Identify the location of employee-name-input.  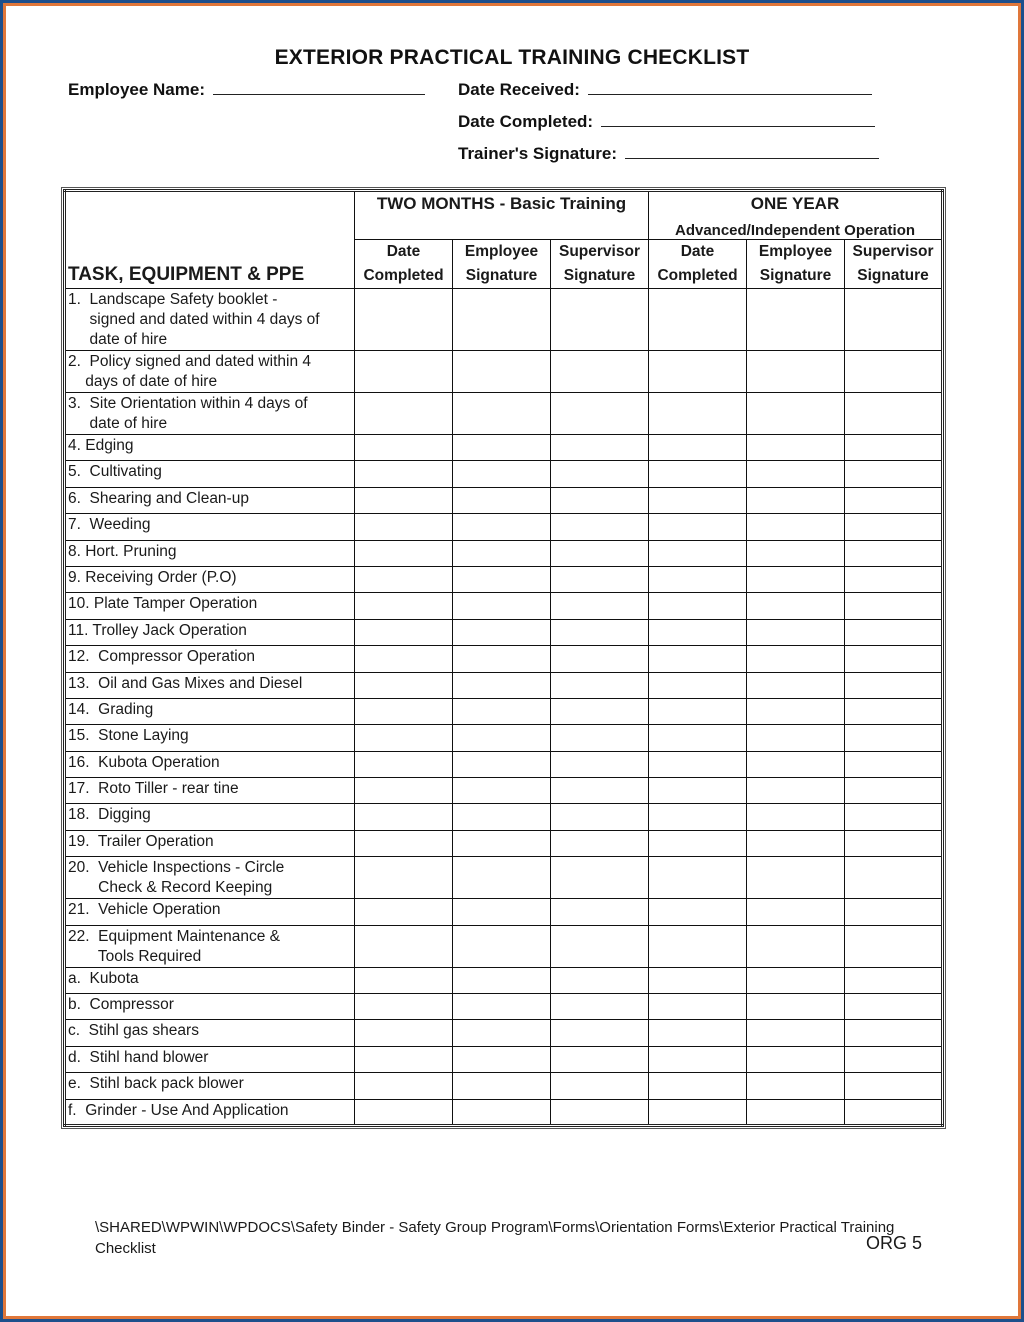
(319, 86).